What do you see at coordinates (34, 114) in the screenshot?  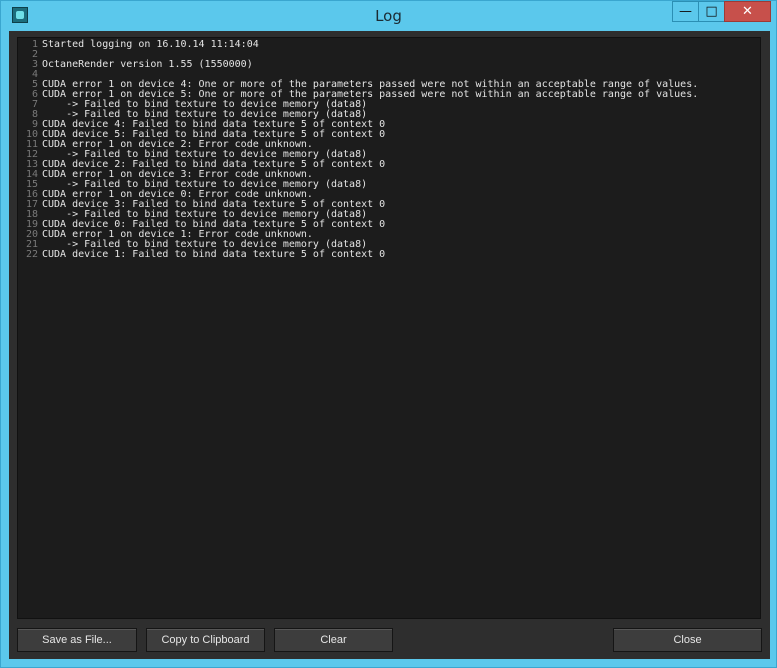 I see `line-number: 8` at bounding box center [34, 114].